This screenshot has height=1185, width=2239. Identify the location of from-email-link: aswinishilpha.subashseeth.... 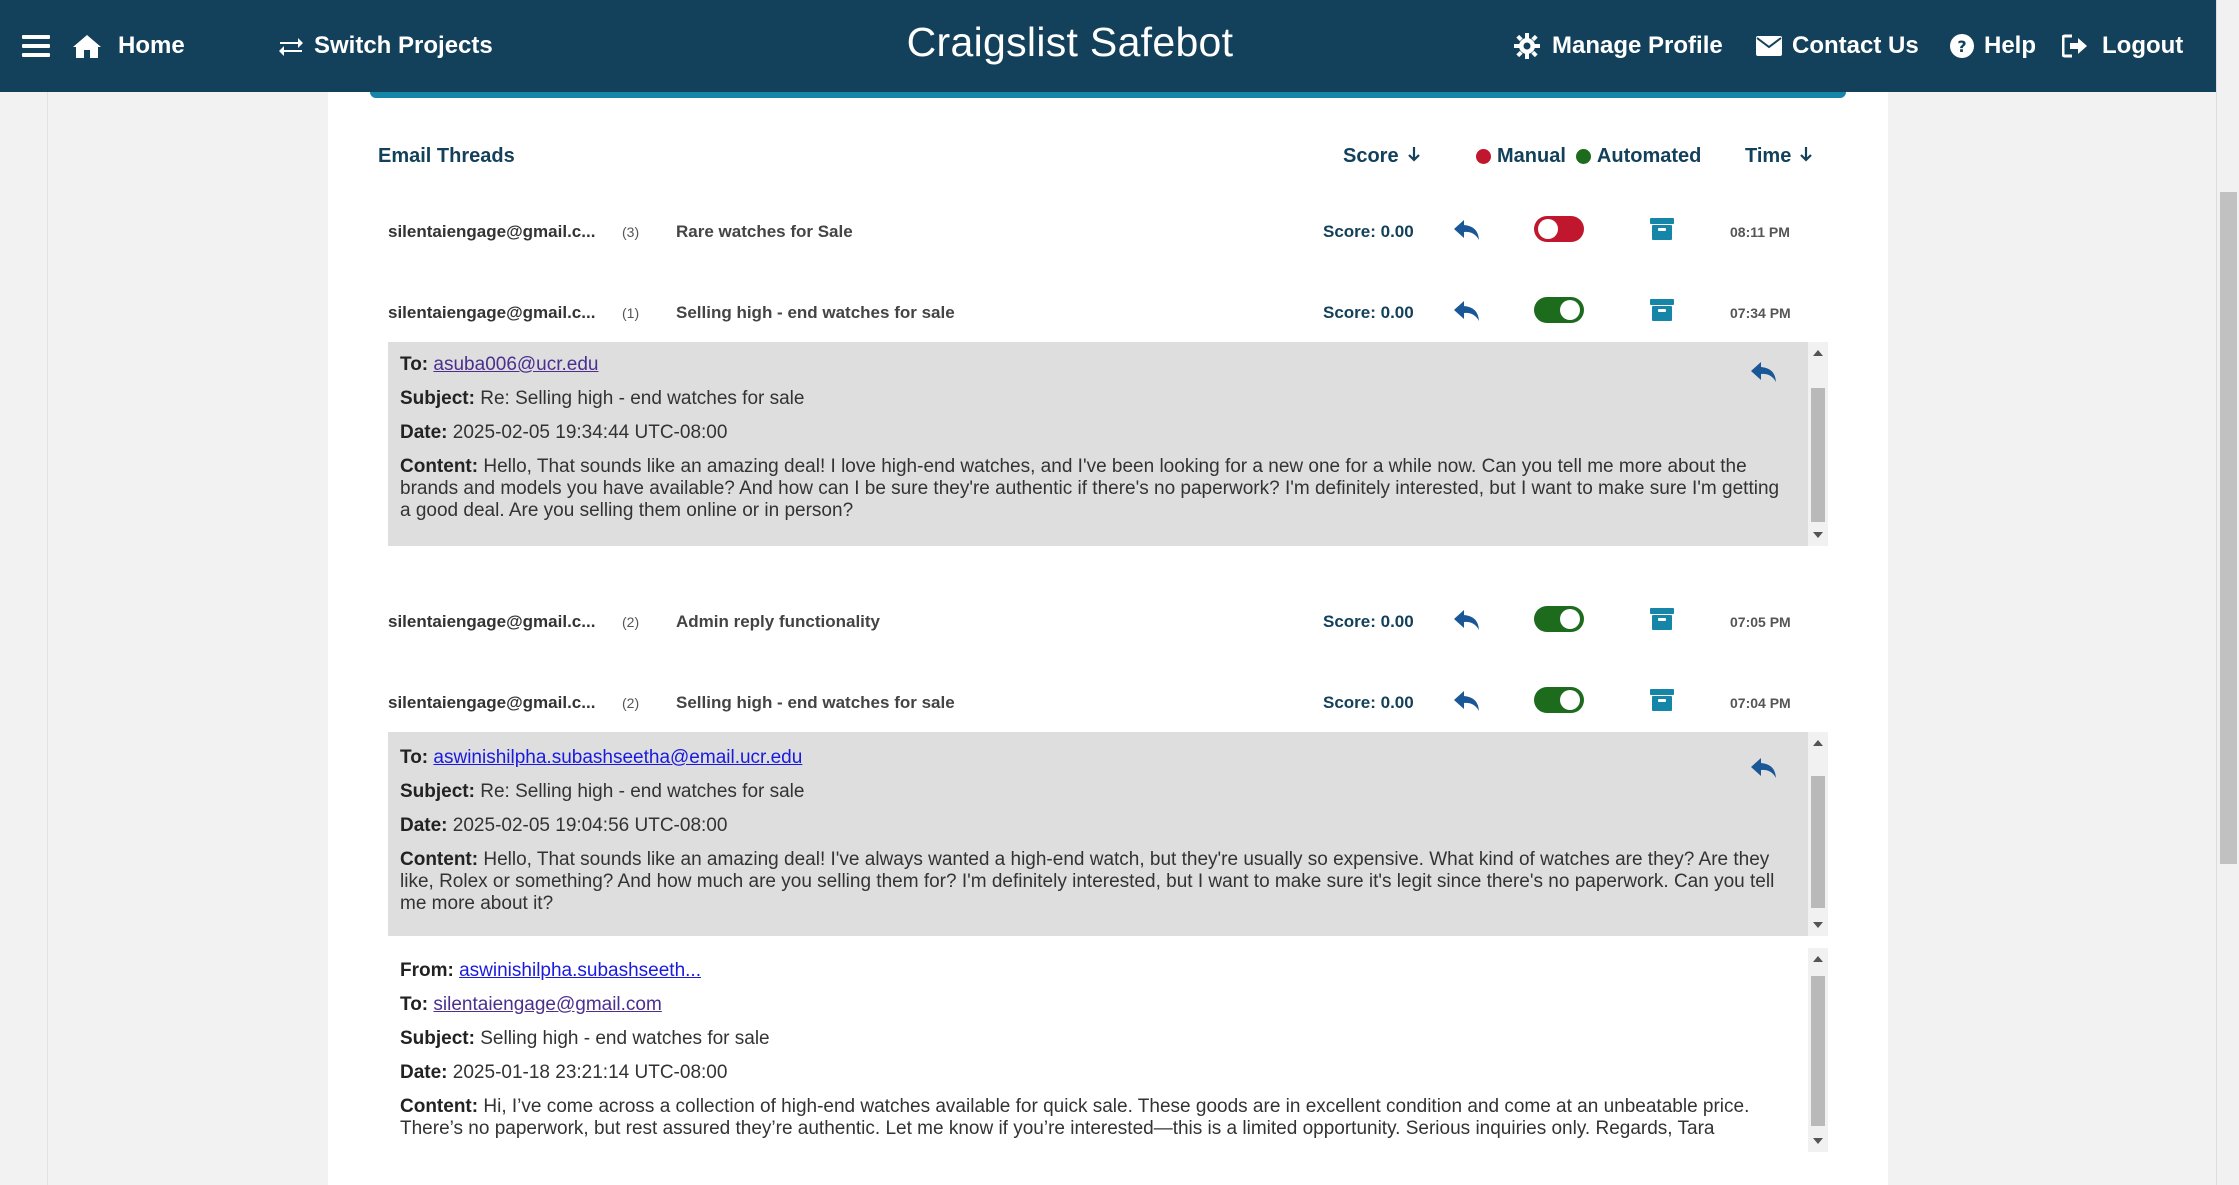
(580, 970).